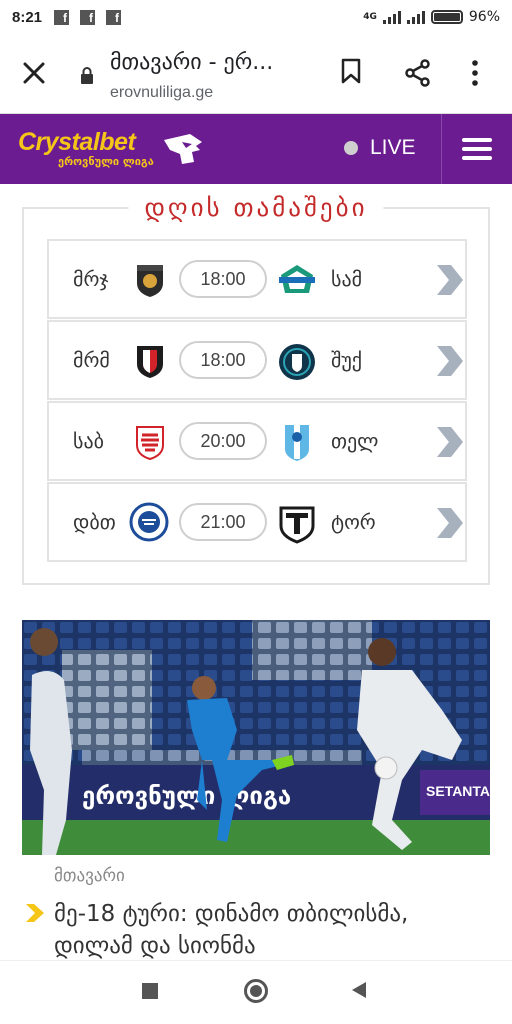  I want to click on match-row: დბთ 21:00 ტორ, so click(257, 522).